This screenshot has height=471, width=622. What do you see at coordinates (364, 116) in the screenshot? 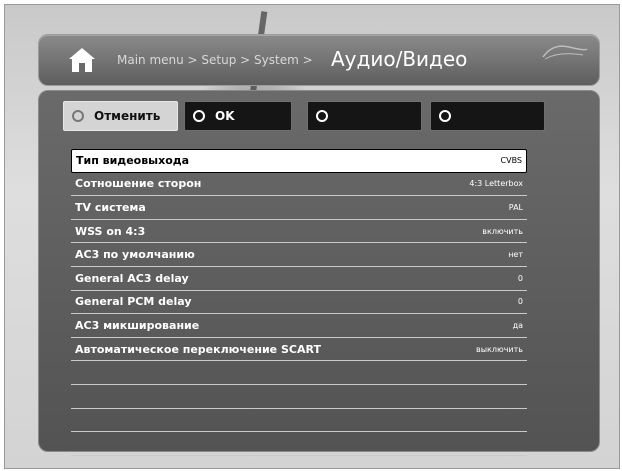
I see `yellow-key-button` at bounding box center [364, 116].